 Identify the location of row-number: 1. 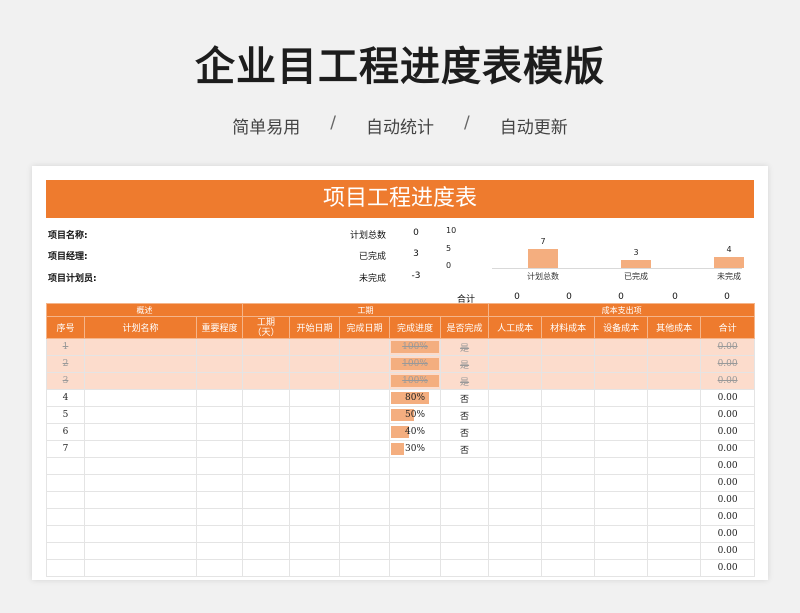
(65, 347).